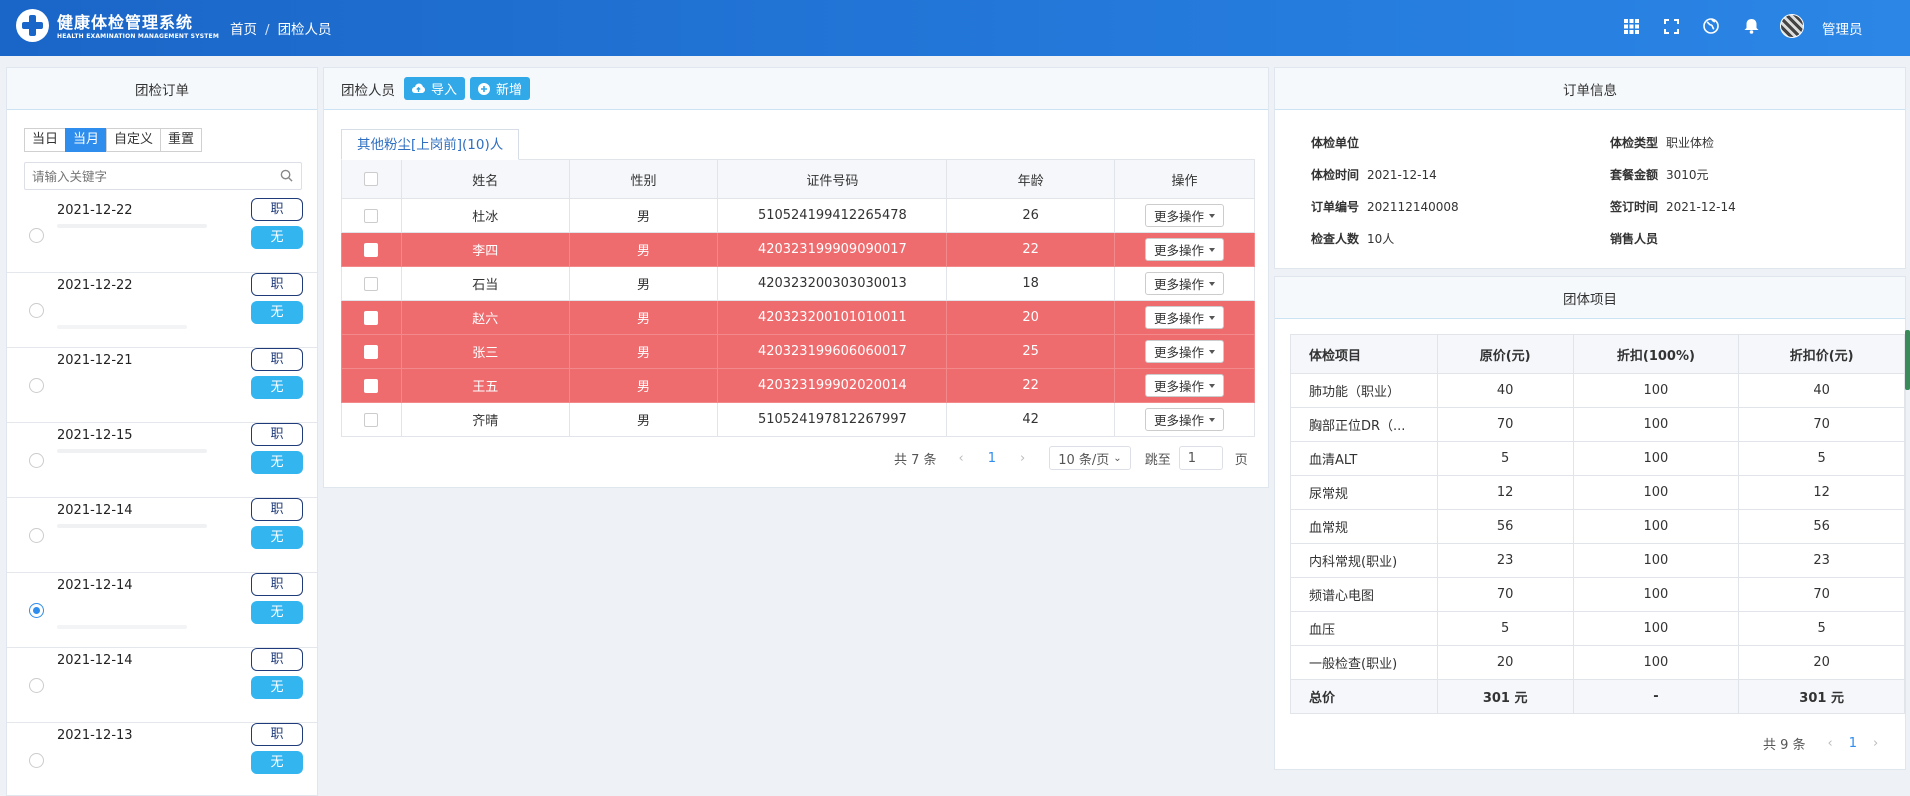 This screenshot has height=796, width=1910. Describe the element at coordinates (1200, 458) in the screenshot. I see `goto-page-input: 1` at that location.